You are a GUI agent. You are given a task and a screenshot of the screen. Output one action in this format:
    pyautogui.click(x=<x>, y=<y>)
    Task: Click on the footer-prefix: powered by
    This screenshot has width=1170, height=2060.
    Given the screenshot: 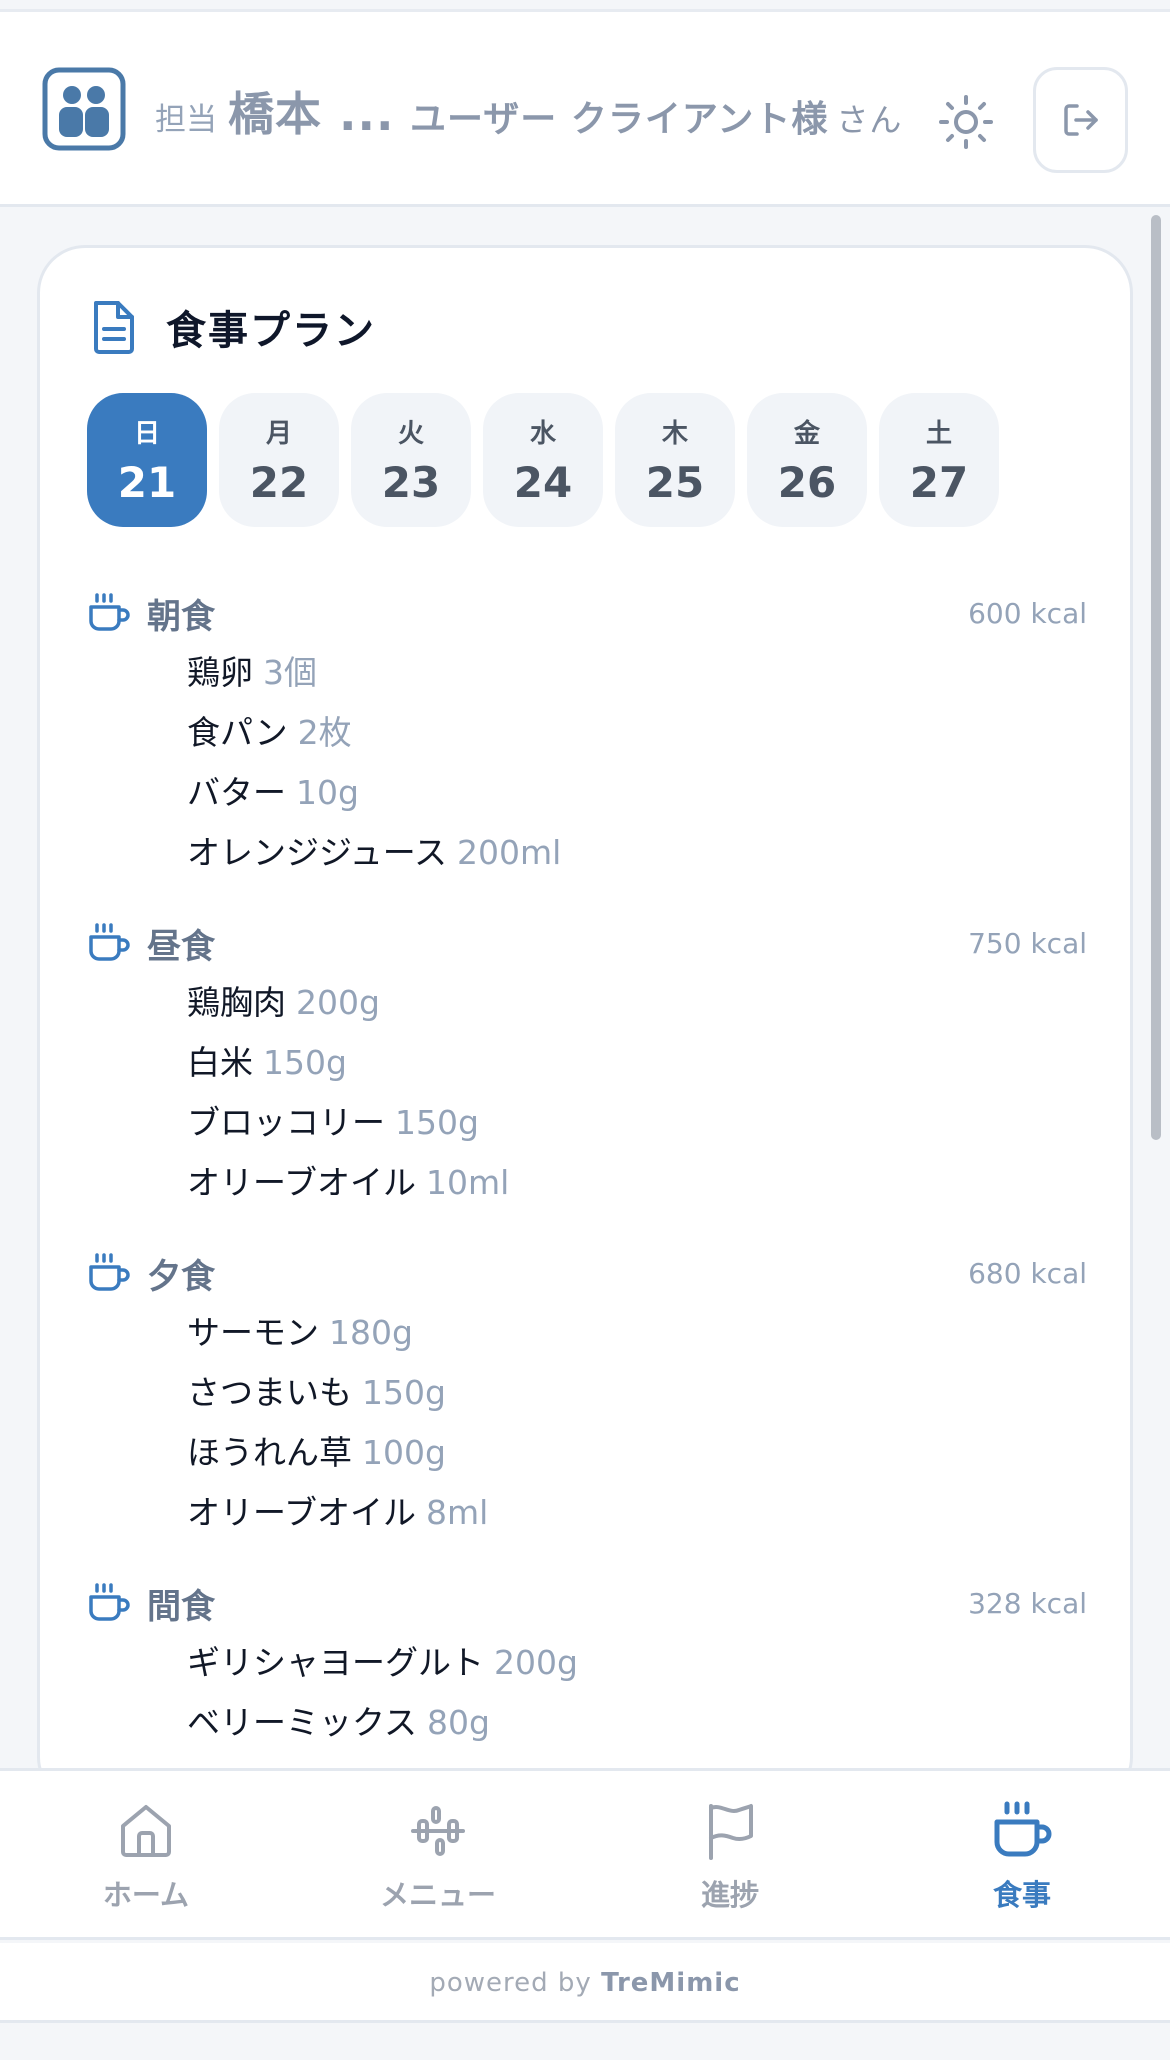 What is the action you would take?
    pyautogui.click(x=510, y=1983)
    